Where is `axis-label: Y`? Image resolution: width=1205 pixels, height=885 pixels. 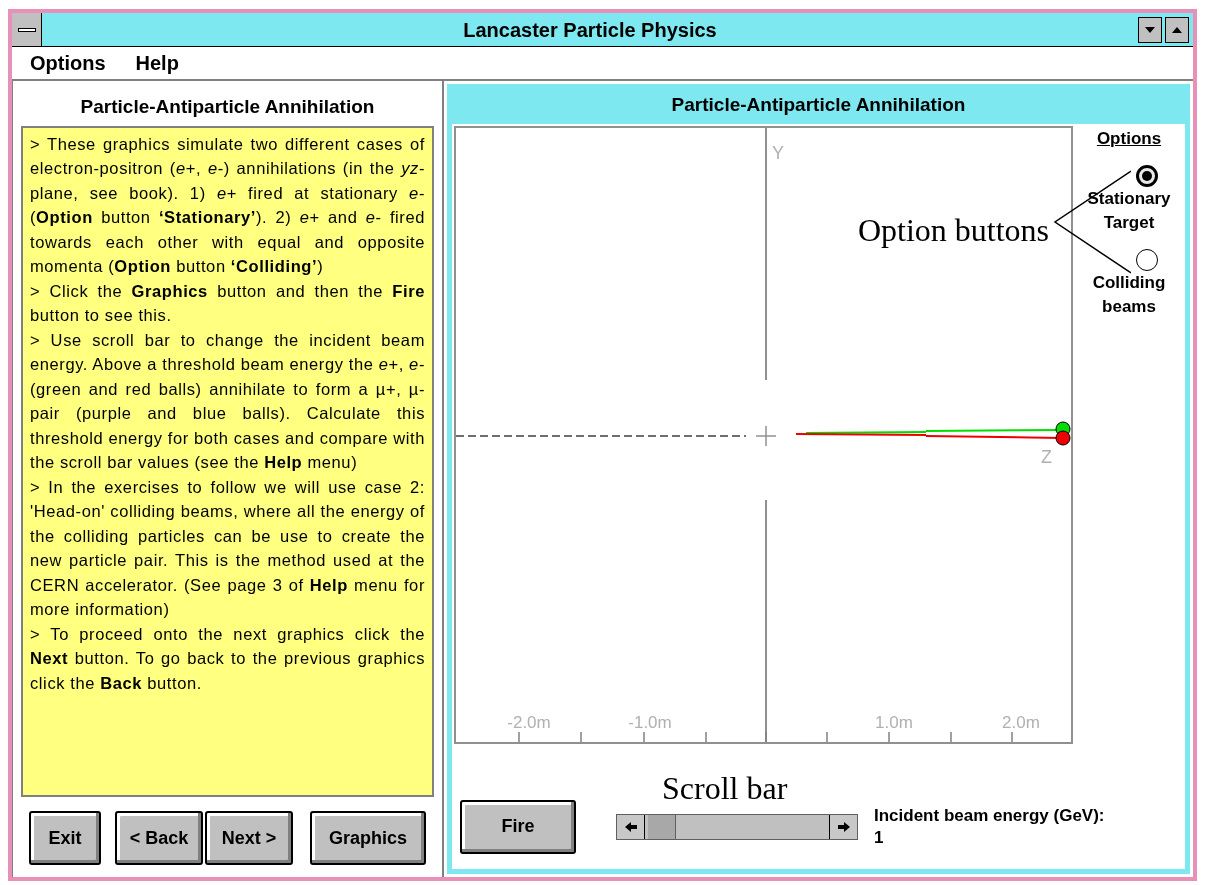
axis-label: Y is located at coordinates (778, 153).